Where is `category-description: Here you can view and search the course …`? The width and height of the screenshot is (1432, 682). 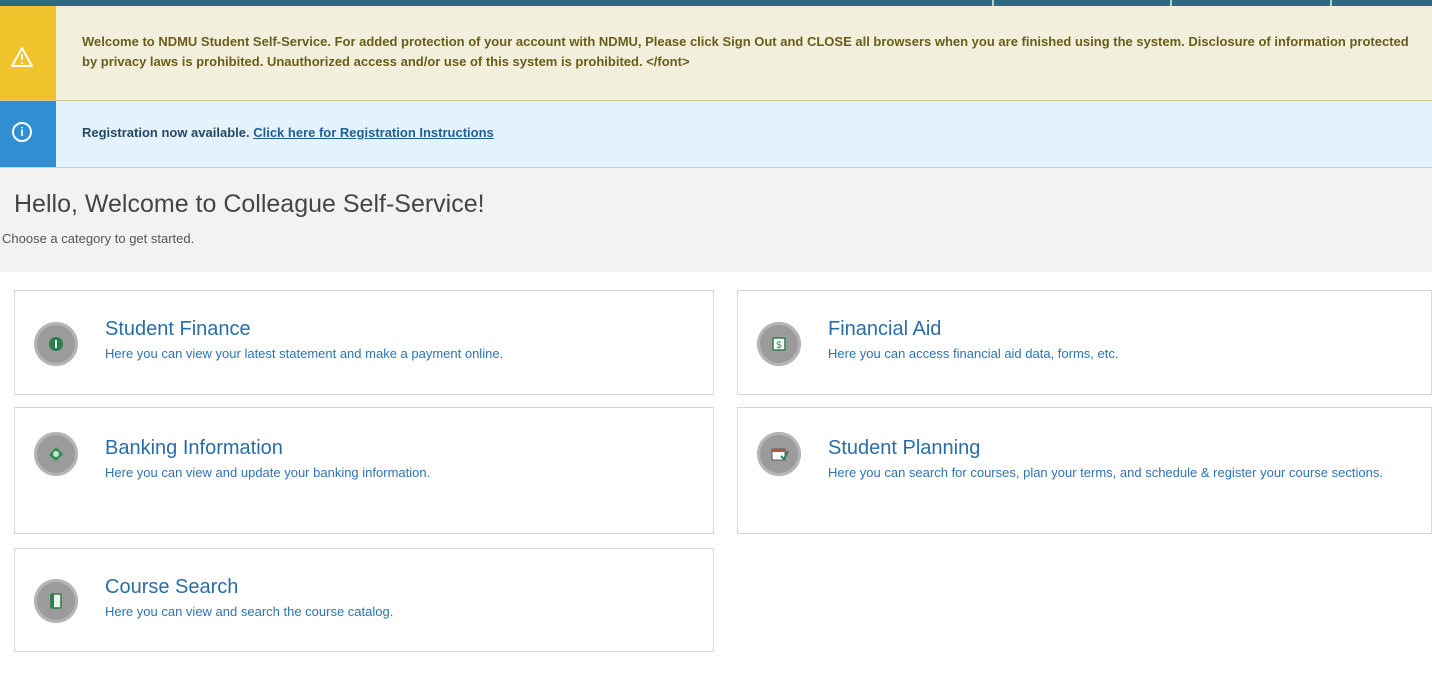
category-description: Here you can view and search the course … is located at coordinates (249, 611).